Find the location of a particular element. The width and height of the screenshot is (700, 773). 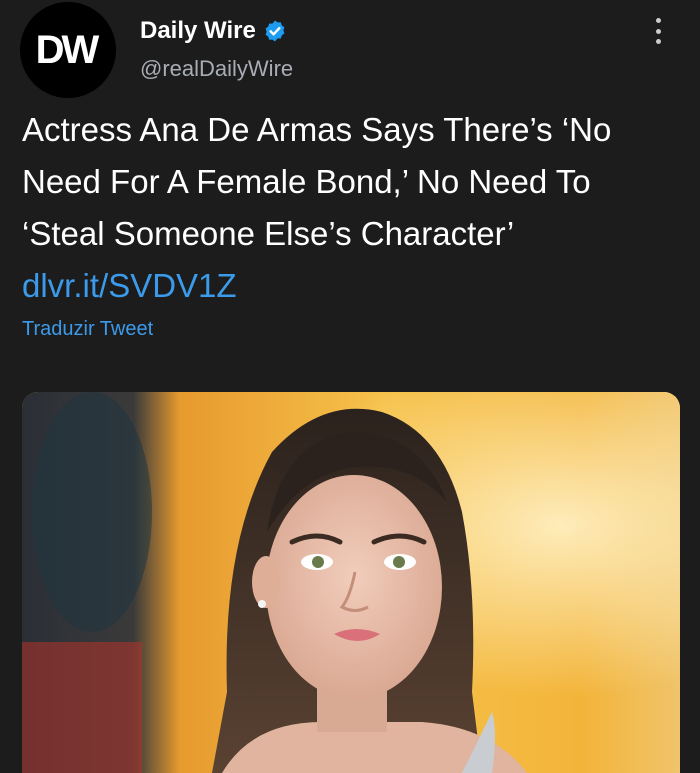

display-name: Daily Wire is located at coordinates (198, 31).